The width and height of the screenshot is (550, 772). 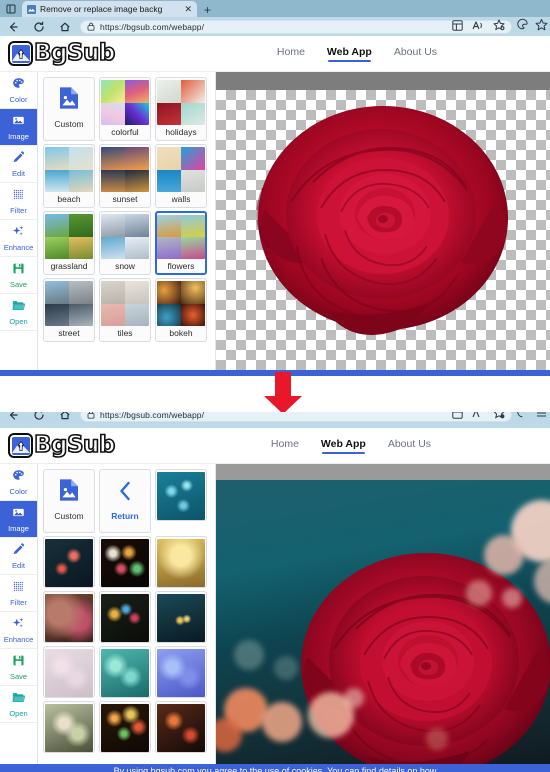 I want to click on thumbnail-sunset: sunset, so click(x=125, y=176).